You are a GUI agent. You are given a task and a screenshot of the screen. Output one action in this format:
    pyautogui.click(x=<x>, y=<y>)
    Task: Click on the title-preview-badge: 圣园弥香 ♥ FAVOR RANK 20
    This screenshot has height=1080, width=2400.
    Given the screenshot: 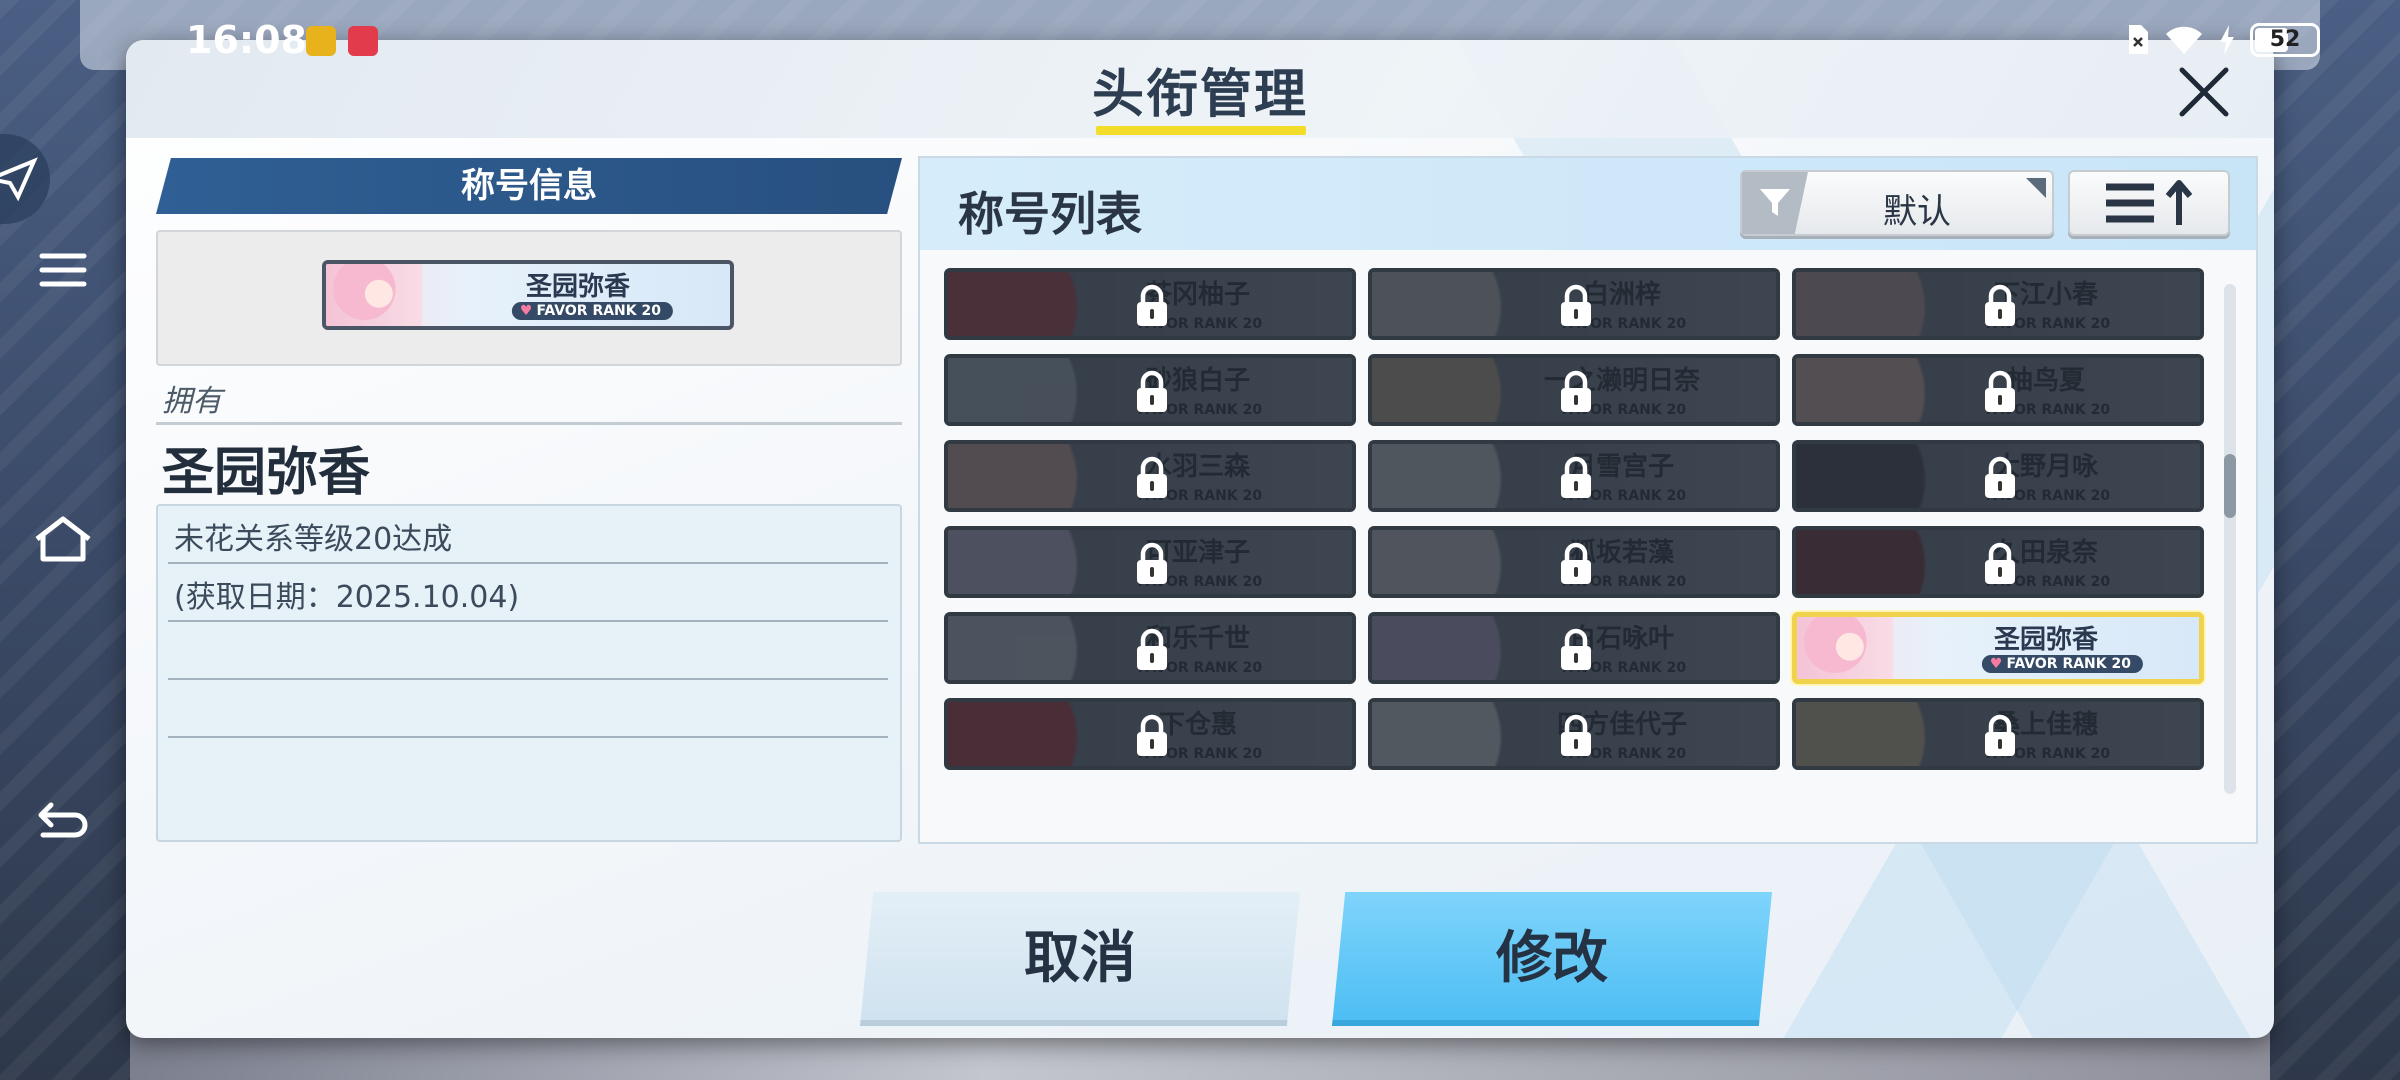 What is the action you would take?
    pyautogui.click(x=528, y=295)
    